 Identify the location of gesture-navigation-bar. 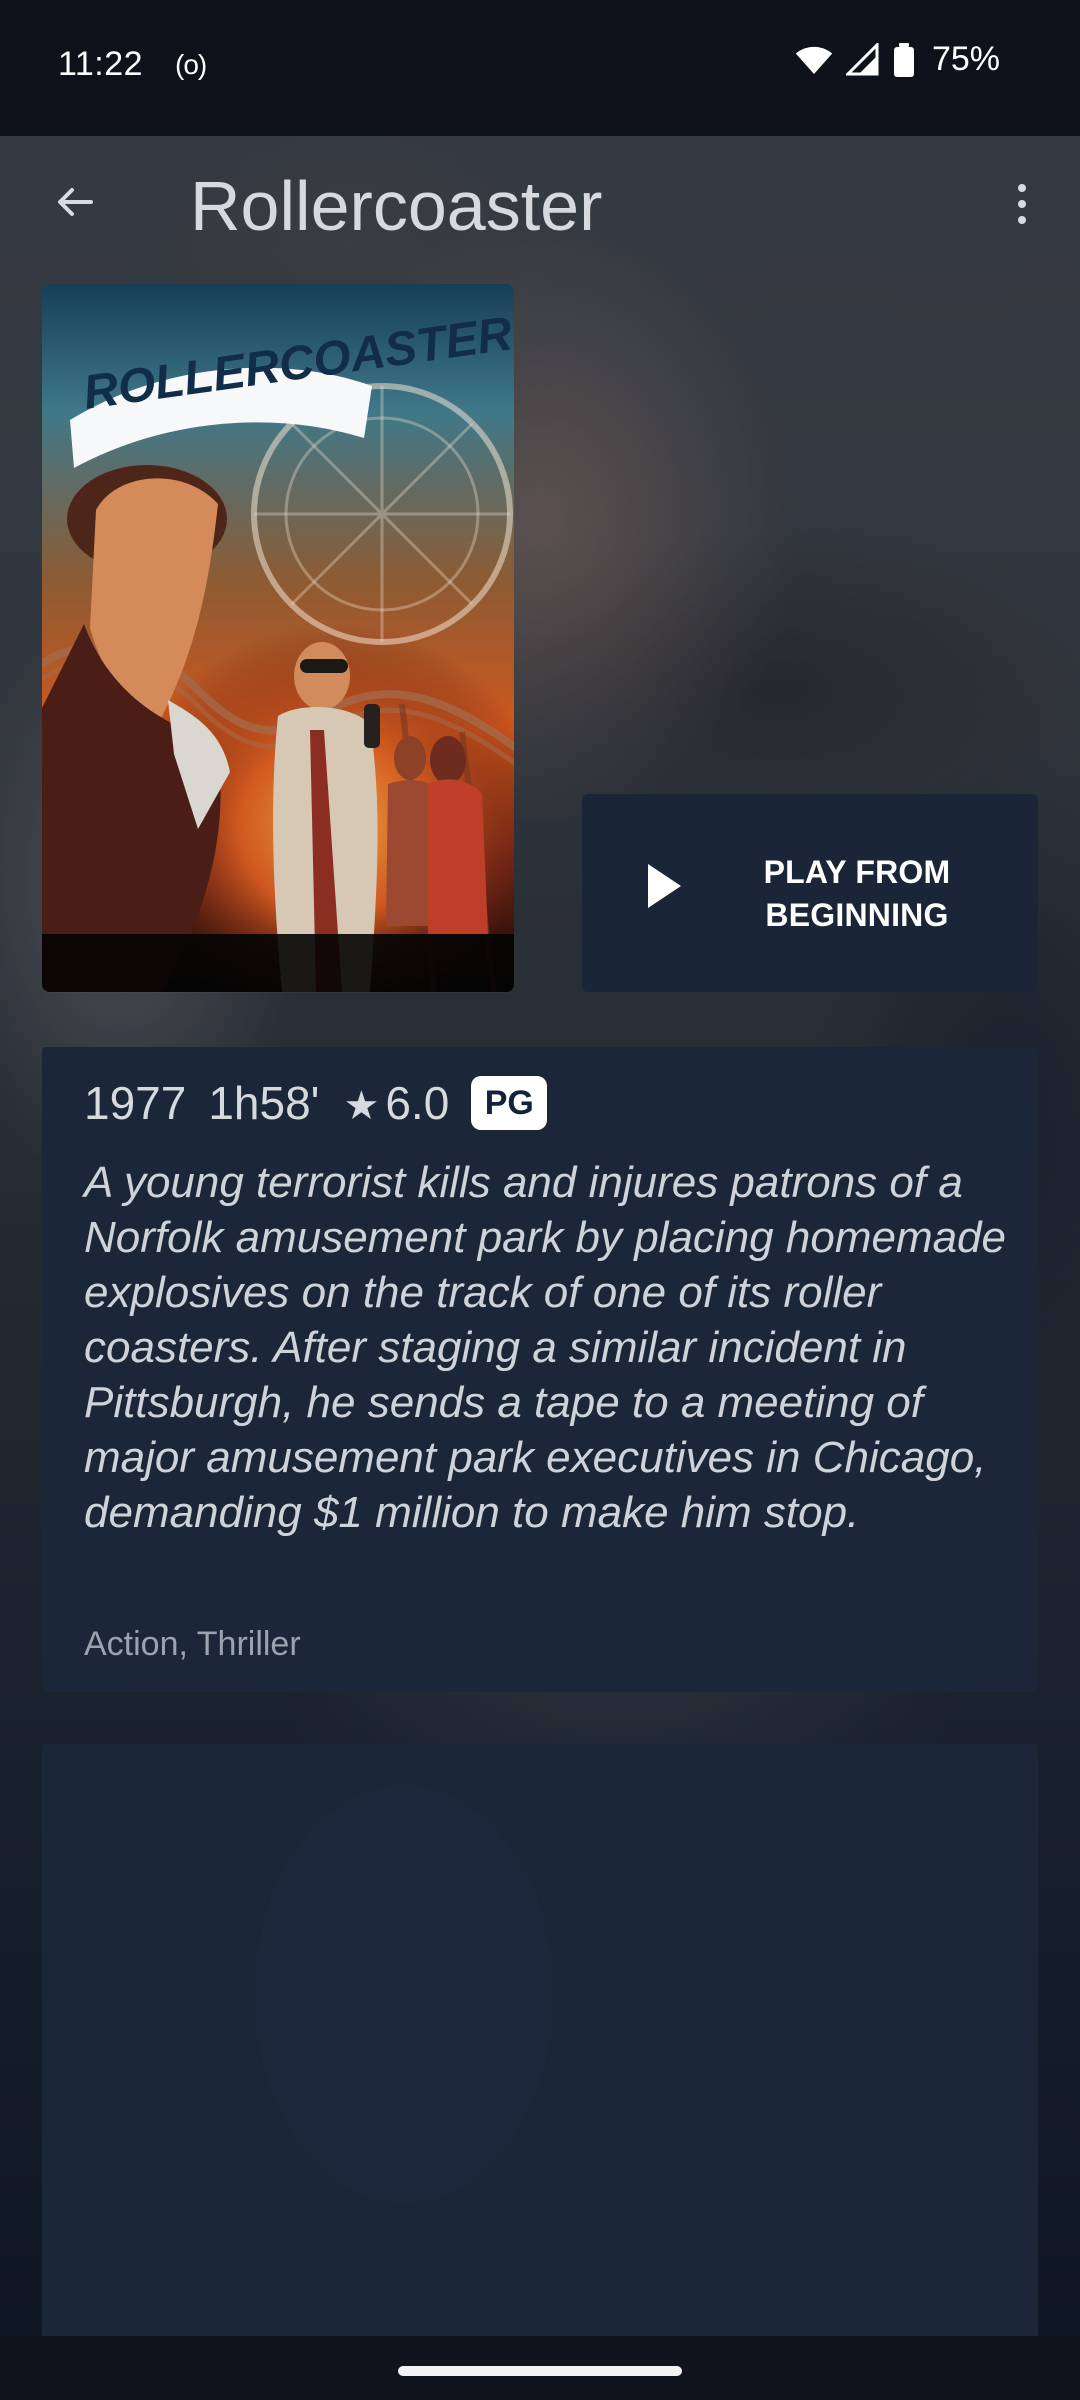
(540, 2368).